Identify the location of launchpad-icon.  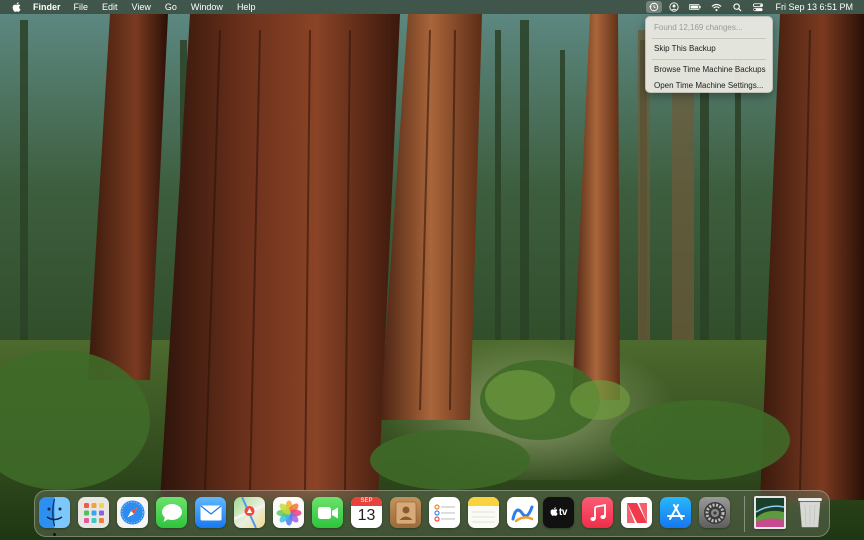
(93, 512).